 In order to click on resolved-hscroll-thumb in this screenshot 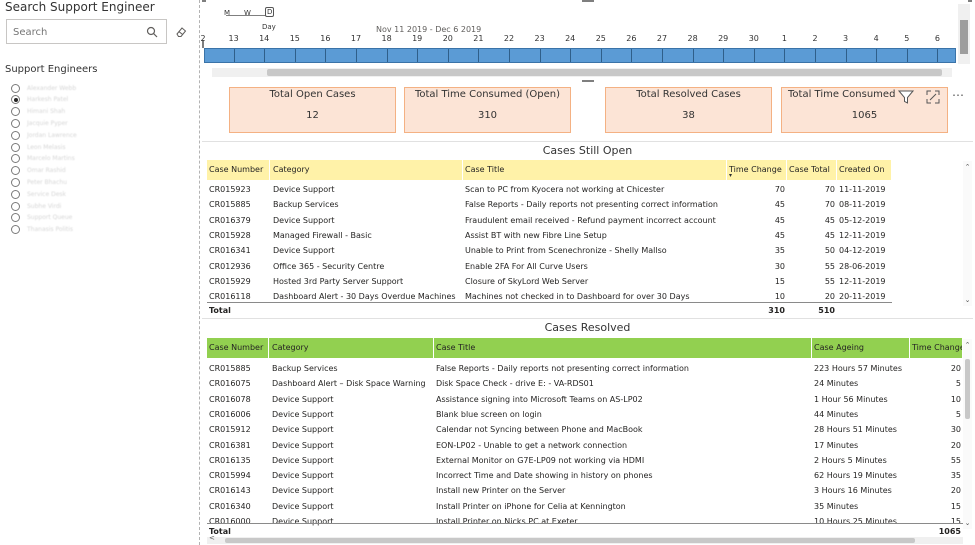, I will do `click(570, 540)`.